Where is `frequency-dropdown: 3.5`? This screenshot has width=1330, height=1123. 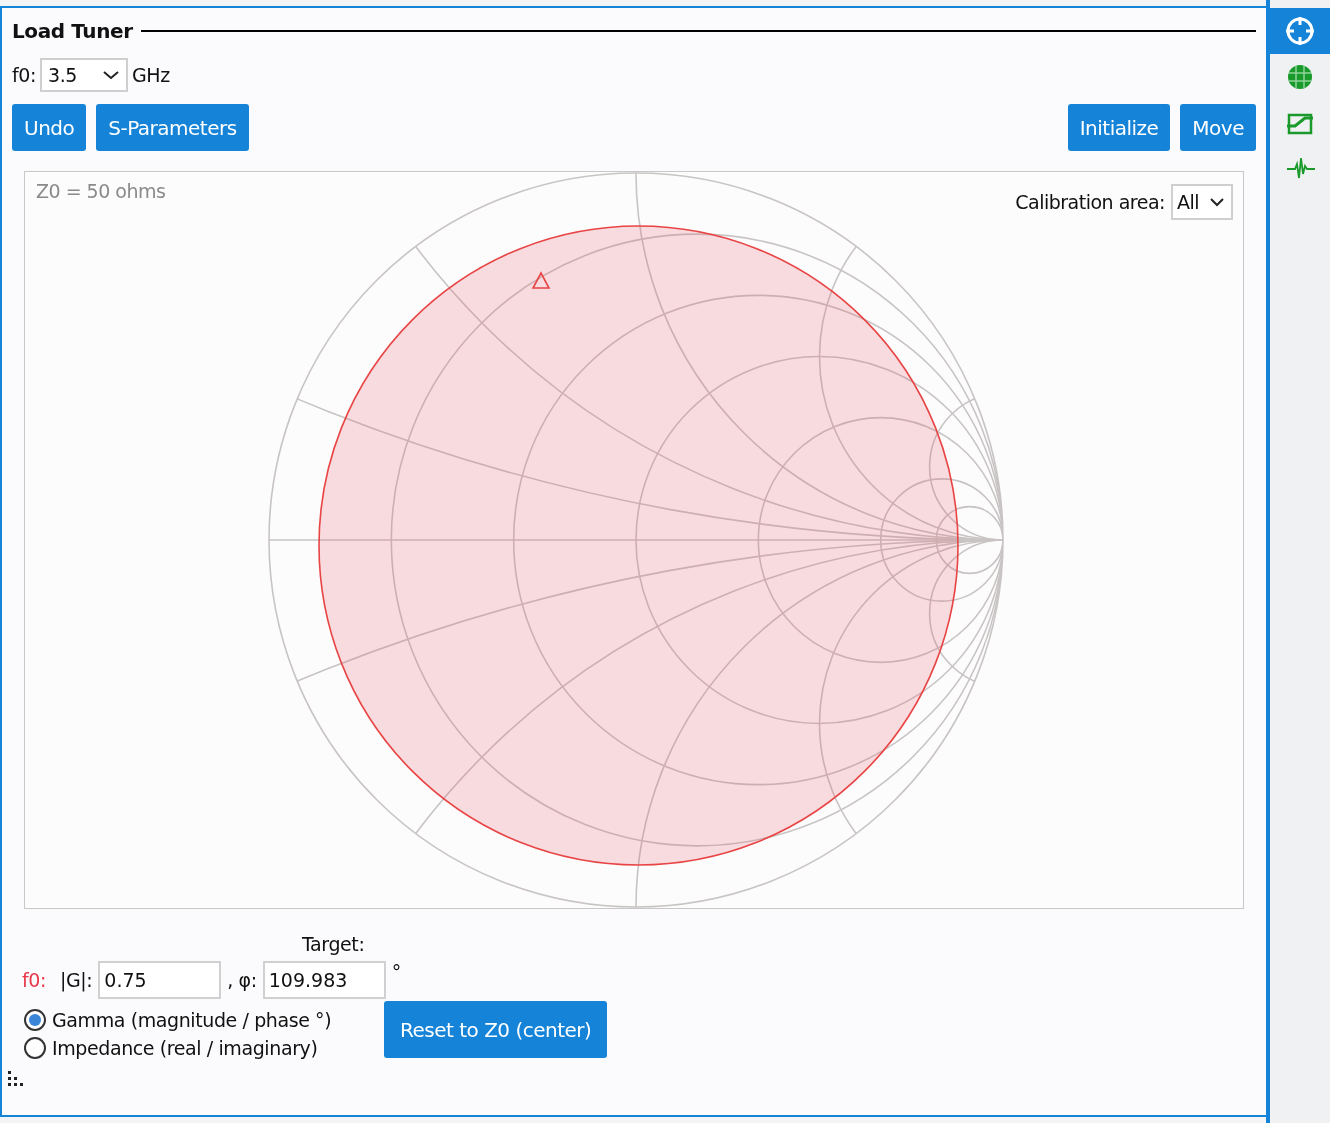
frequency-dropdown: 3.5 is located at coordinates (84, 75).